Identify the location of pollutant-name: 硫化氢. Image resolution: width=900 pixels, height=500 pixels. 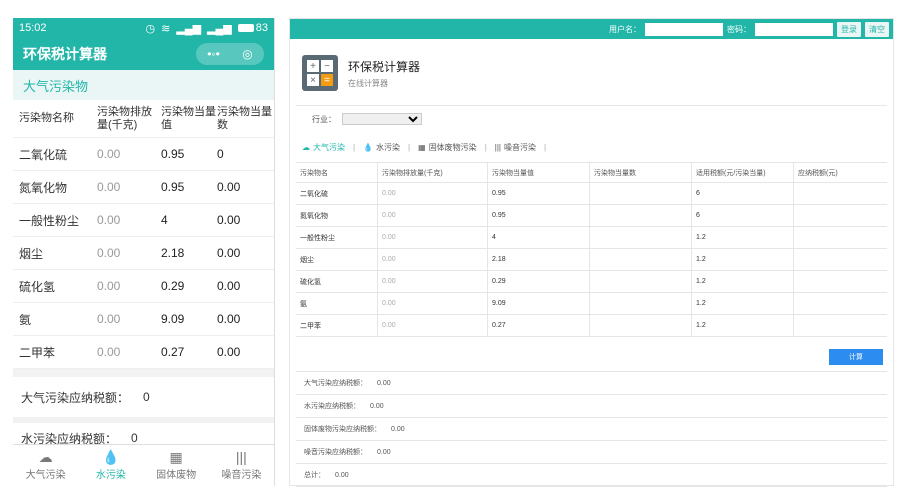
(337, 281).